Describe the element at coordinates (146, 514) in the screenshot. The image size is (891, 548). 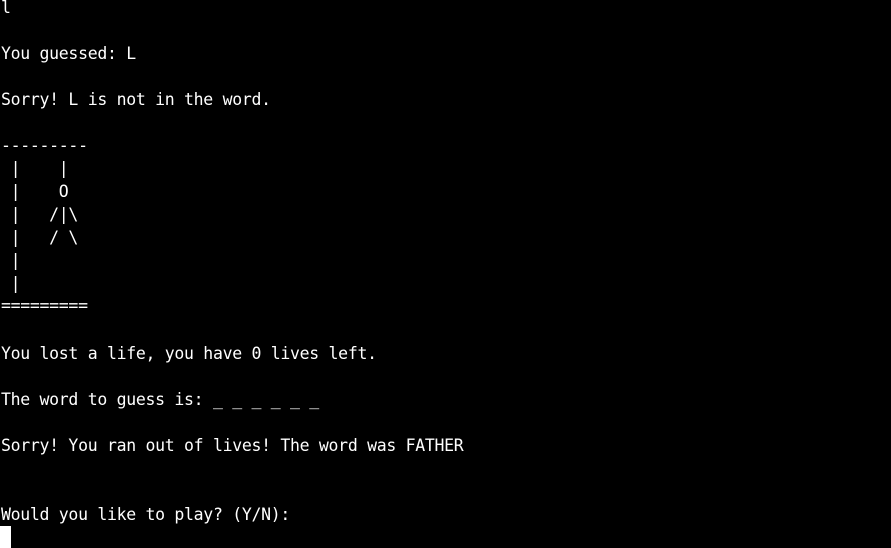
I see `play-again-prompt: Would you like to play? (Y/N):` at that location.